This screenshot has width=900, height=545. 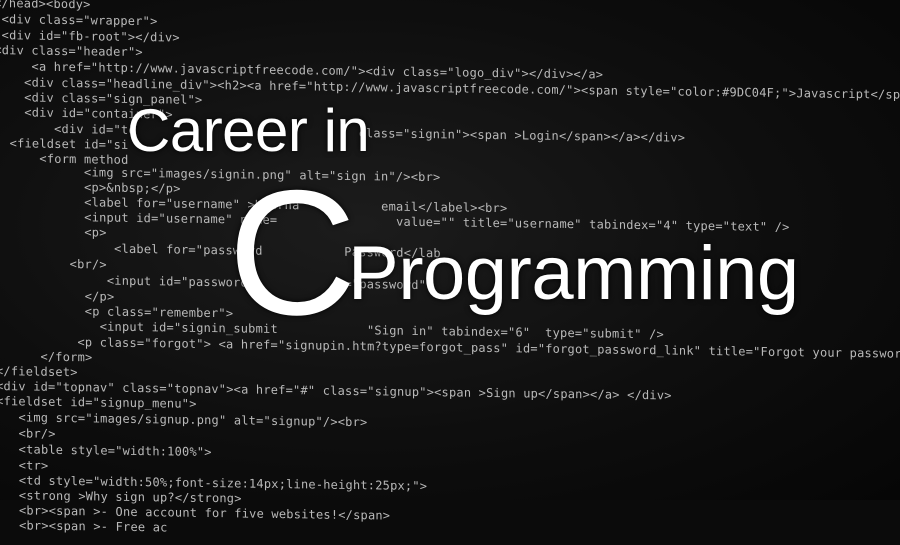 What do you see at coordinates (39, 372) in the screenshot?
I see `code-line: </fieldset>` at bounding box center [39, 372].